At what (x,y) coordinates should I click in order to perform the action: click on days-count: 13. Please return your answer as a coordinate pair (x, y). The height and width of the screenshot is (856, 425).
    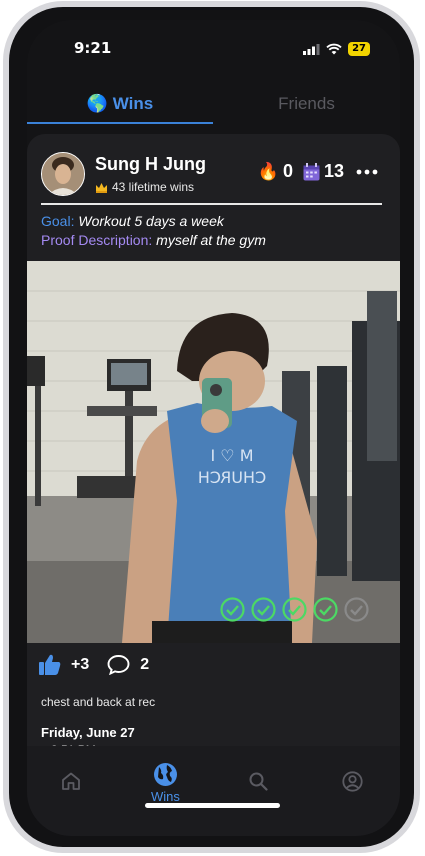
    Looking at the image, I should click on (333, 171).